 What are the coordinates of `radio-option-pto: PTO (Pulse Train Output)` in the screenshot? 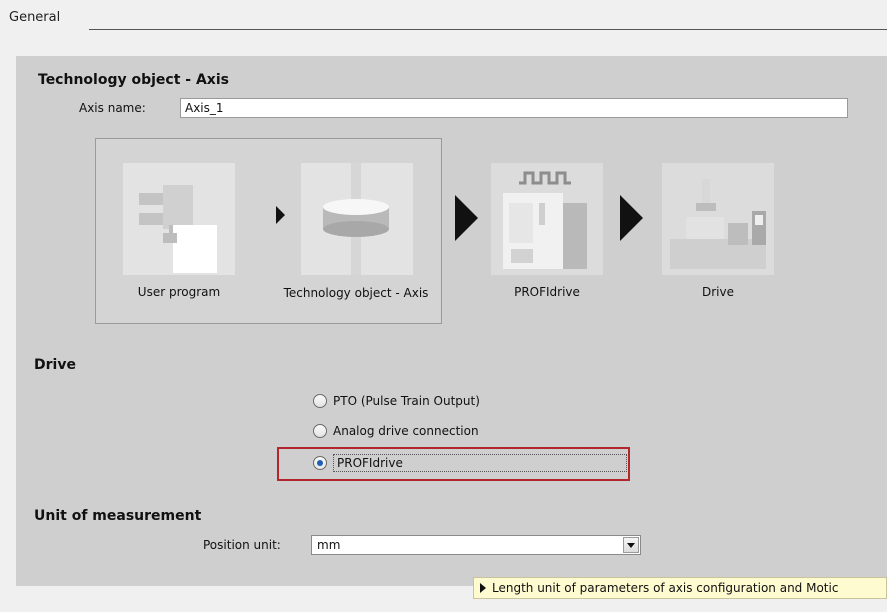 It's located at (396, 401).